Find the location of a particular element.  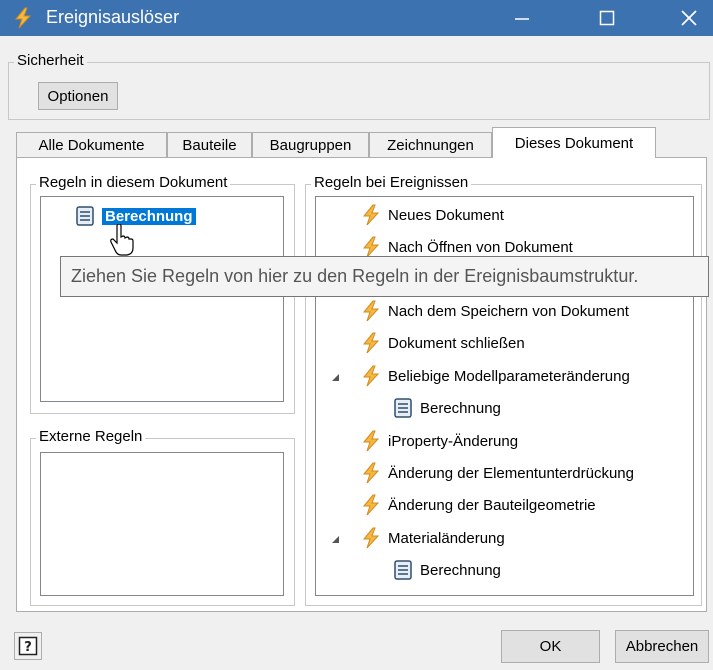

document-rules-legend: Regeln in diesem Dokument is located at coordinates (133, 183).